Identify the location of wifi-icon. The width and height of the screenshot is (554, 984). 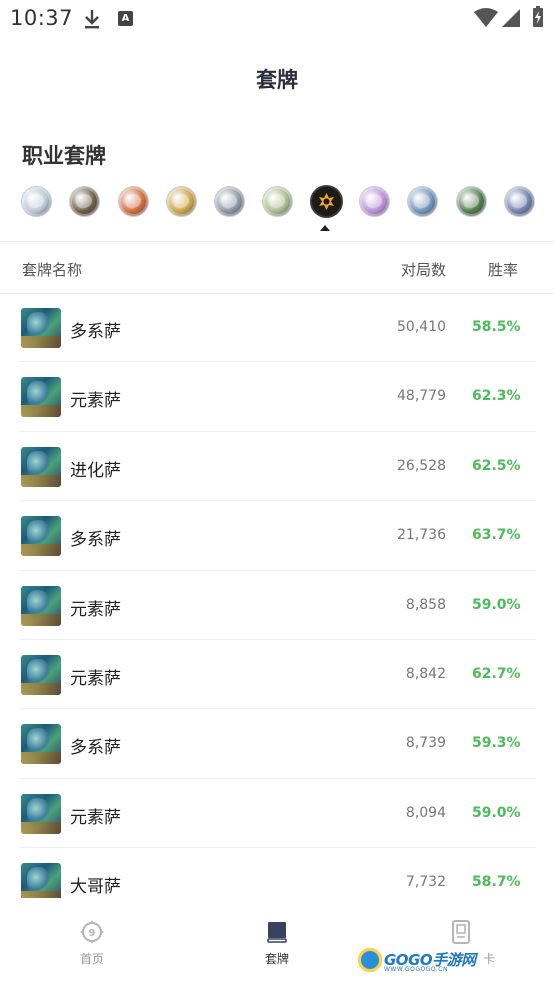
(486, 17).